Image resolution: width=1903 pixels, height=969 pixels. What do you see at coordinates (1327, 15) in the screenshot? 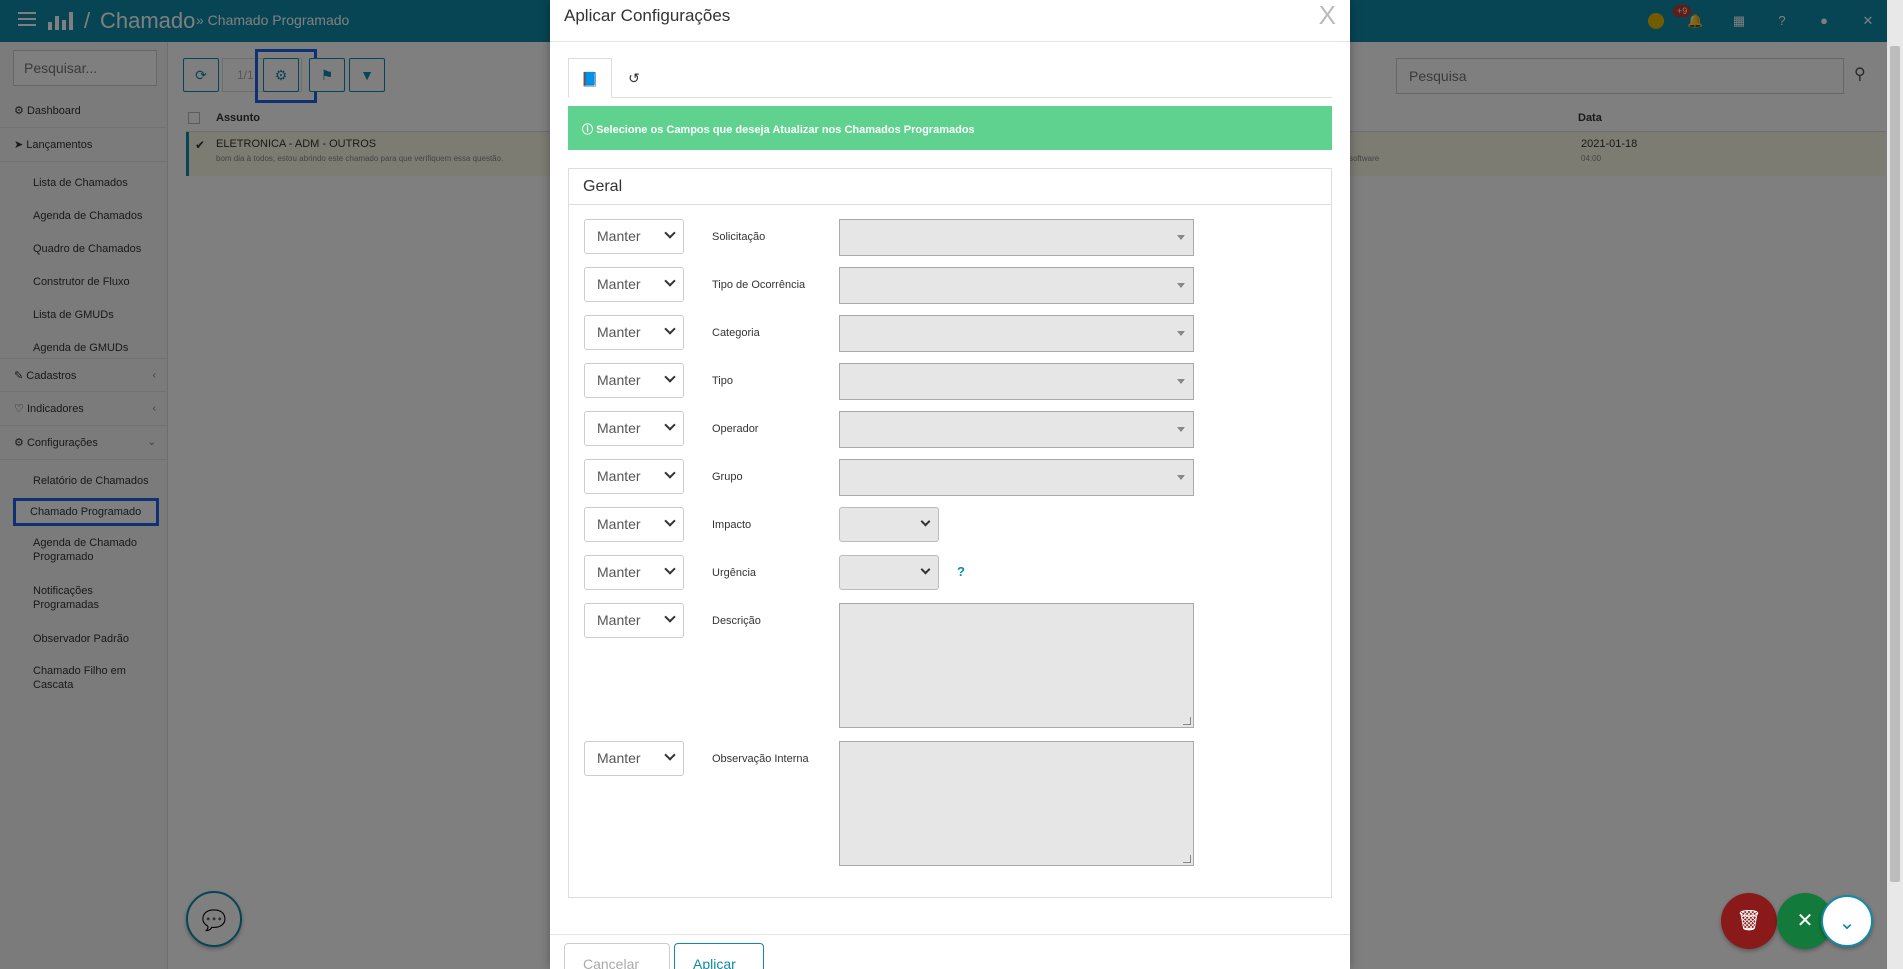
I see `close-icon: X` at bounding box center [1327, 15].